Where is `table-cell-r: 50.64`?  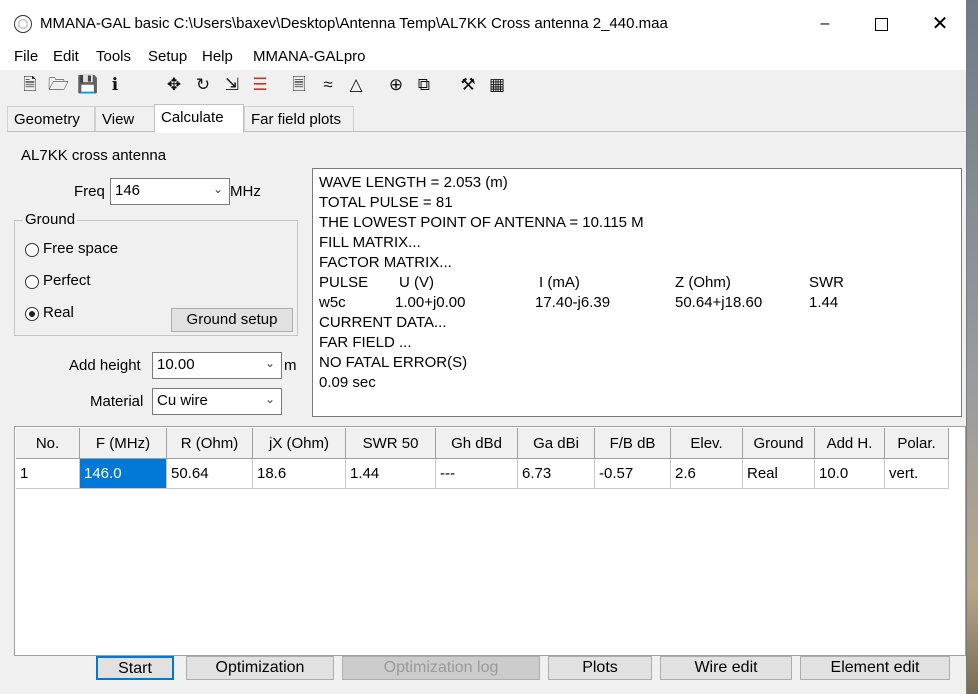
table-cell-r: 50.64 is located at coordinates (210, 474).